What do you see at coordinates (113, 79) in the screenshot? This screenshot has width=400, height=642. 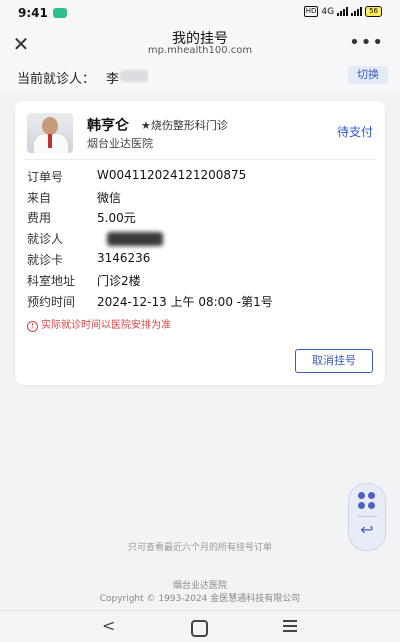 I see `current-patient-name: 李` at bounding box center [113, 79].